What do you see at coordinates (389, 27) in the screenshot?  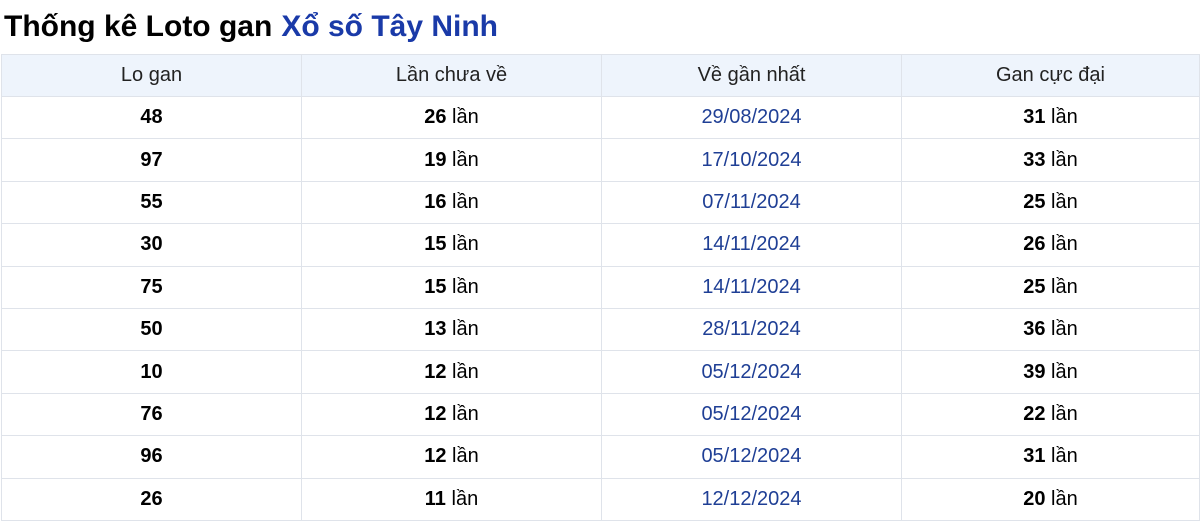 I see `lottery-link: Xổ số Tây Ninh` at bounding box center [389, 27].